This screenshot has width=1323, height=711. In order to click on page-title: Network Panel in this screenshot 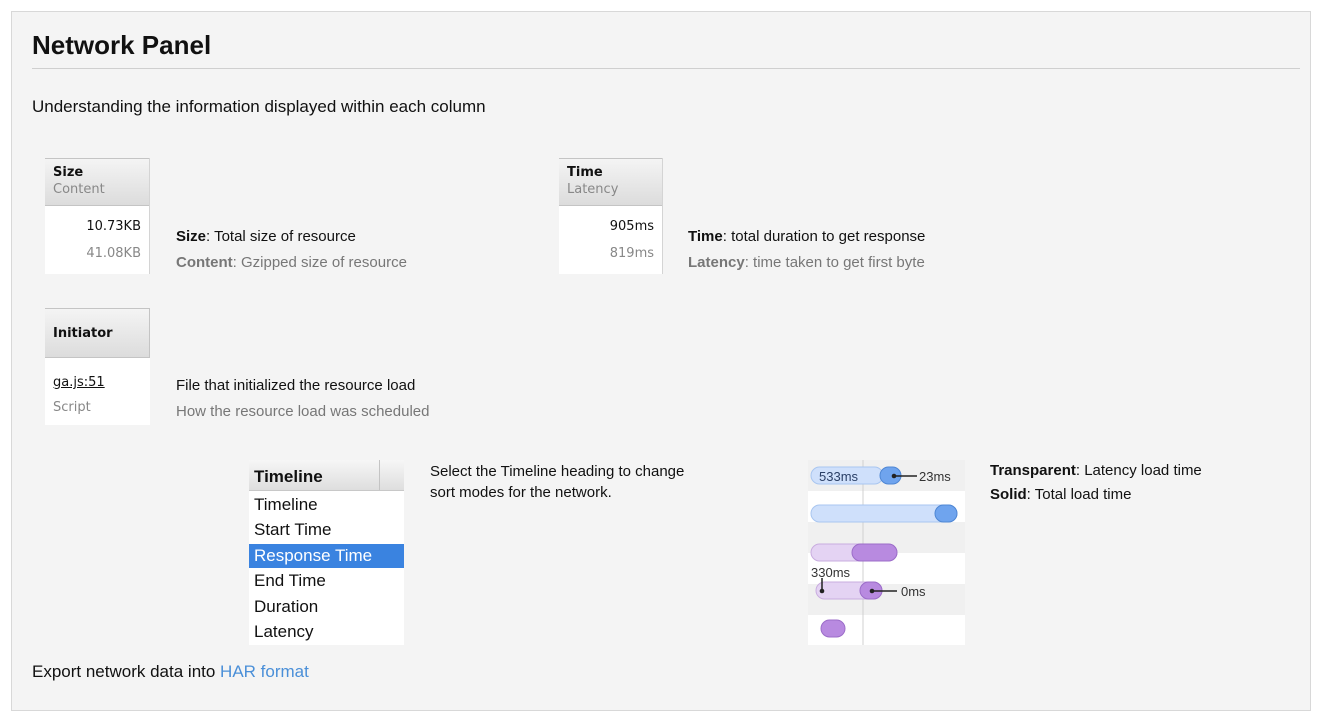, I will do `click(122, 45)`.